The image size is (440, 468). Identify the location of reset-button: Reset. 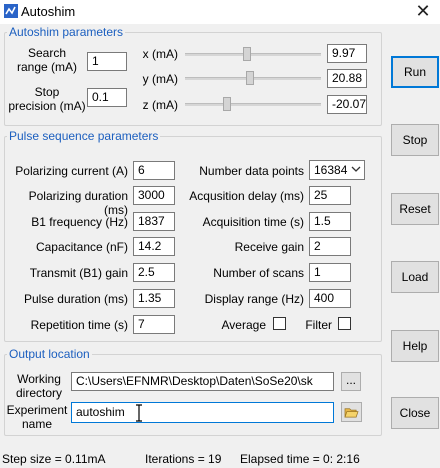
(415, 209).